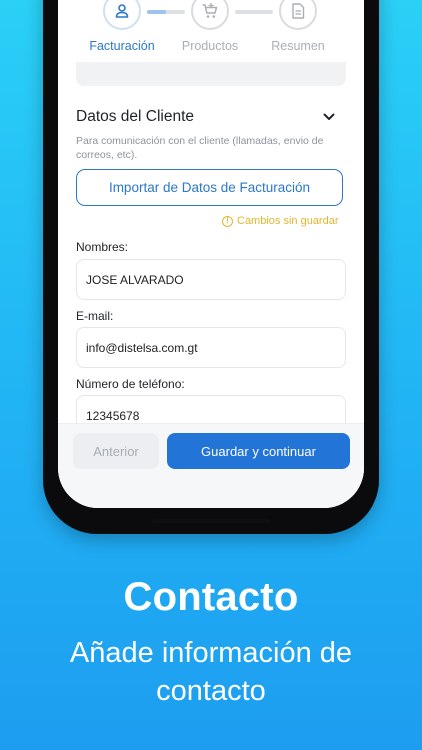 The width and height of the screenshot is (422, 750). I want to click on promo-subline: Añade información de contacto, so click(211, 672).